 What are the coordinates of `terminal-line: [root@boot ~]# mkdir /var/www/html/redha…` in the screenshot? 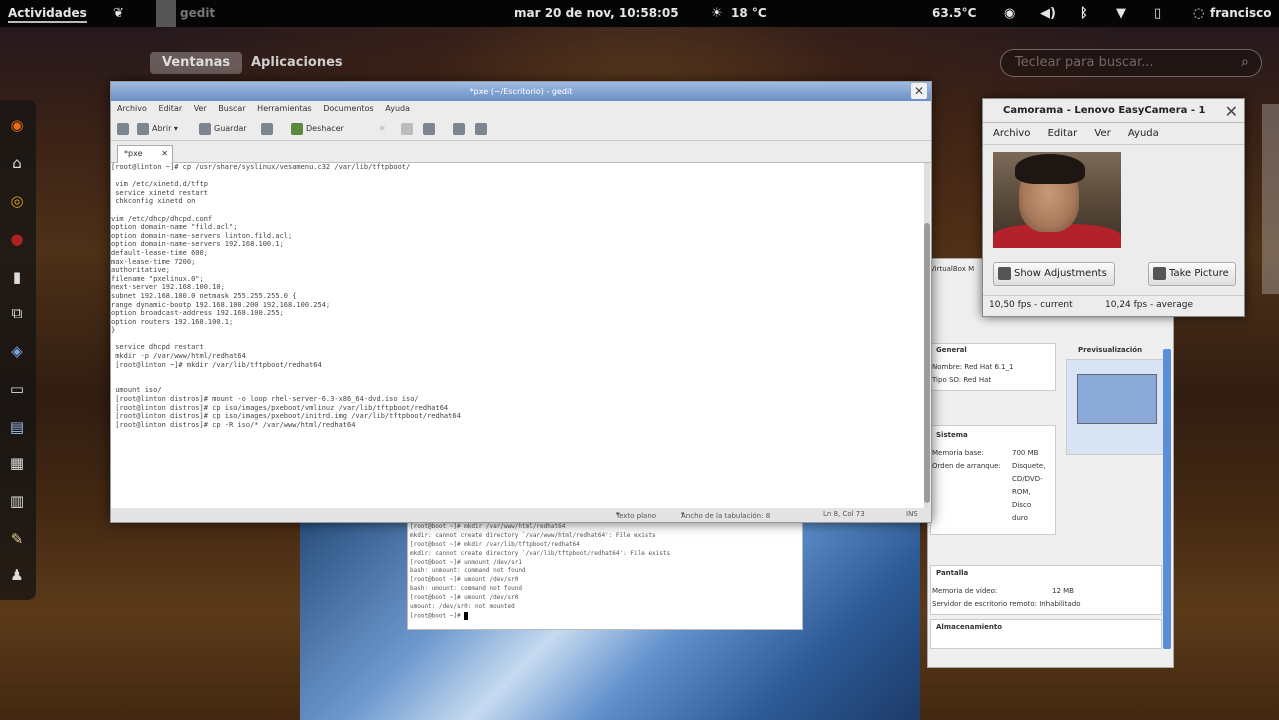 It's located at (488, 526).